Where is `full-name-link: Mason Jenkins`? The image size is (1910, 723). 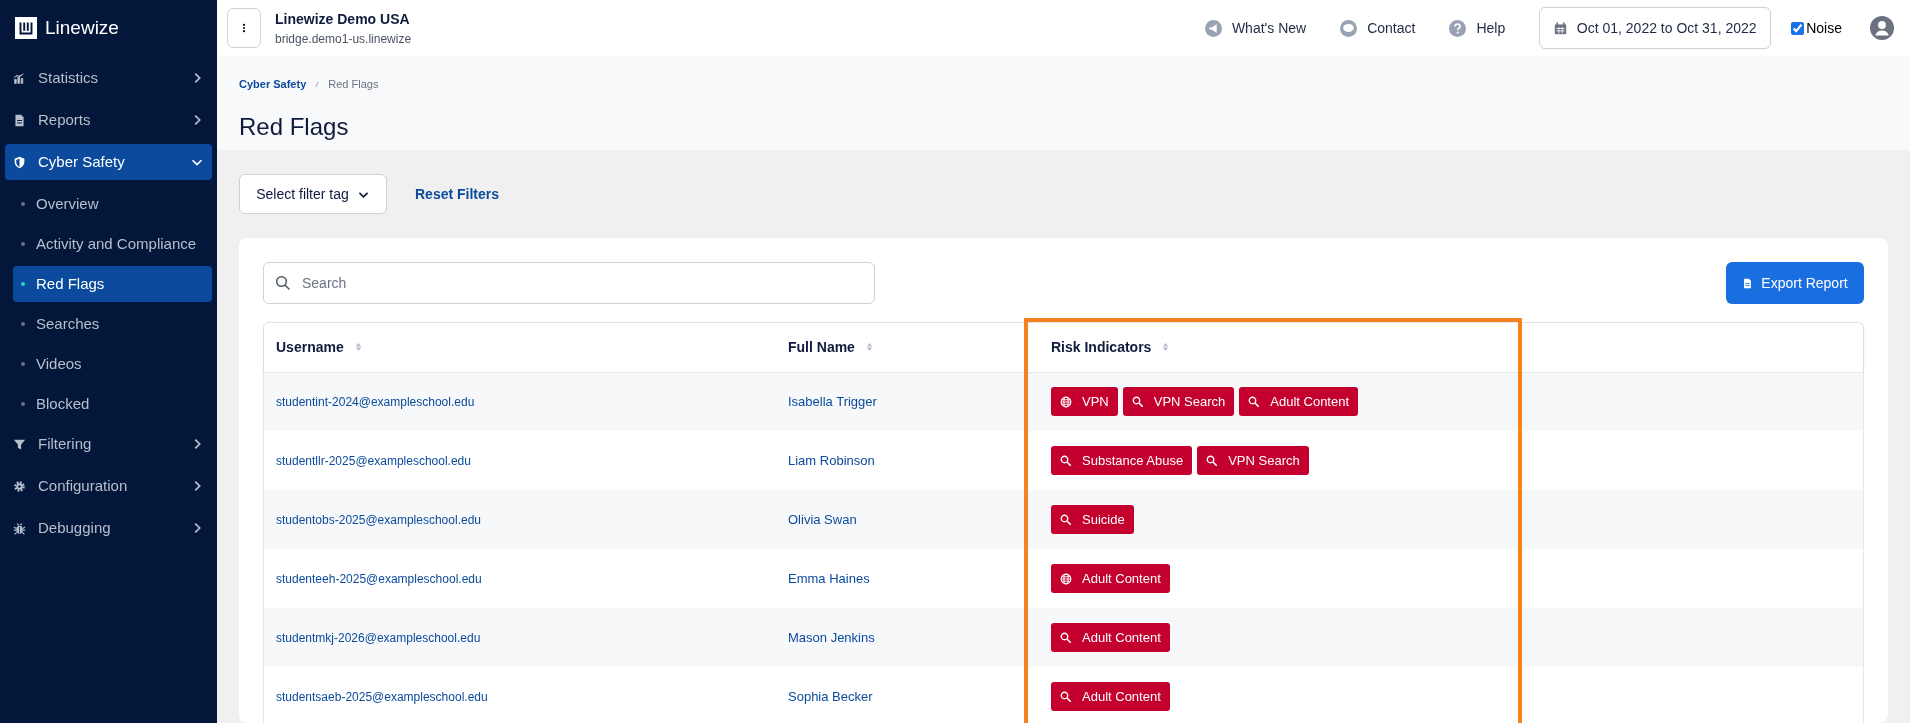 full-name-link: Mason Jenkins is located at coordinates (831, 637).